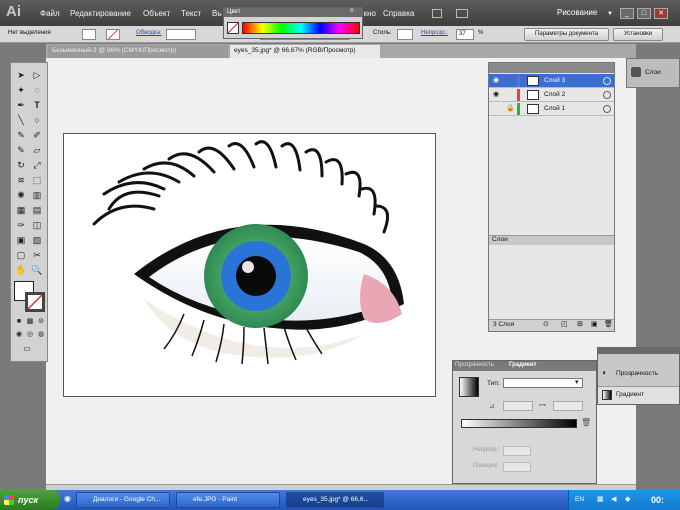 The width and height of the screenshot is (680, 510). Describe the element at coordinates (37, 180) in the screenshot. I see `free-transform-tool-icon: ⬚` at that location.